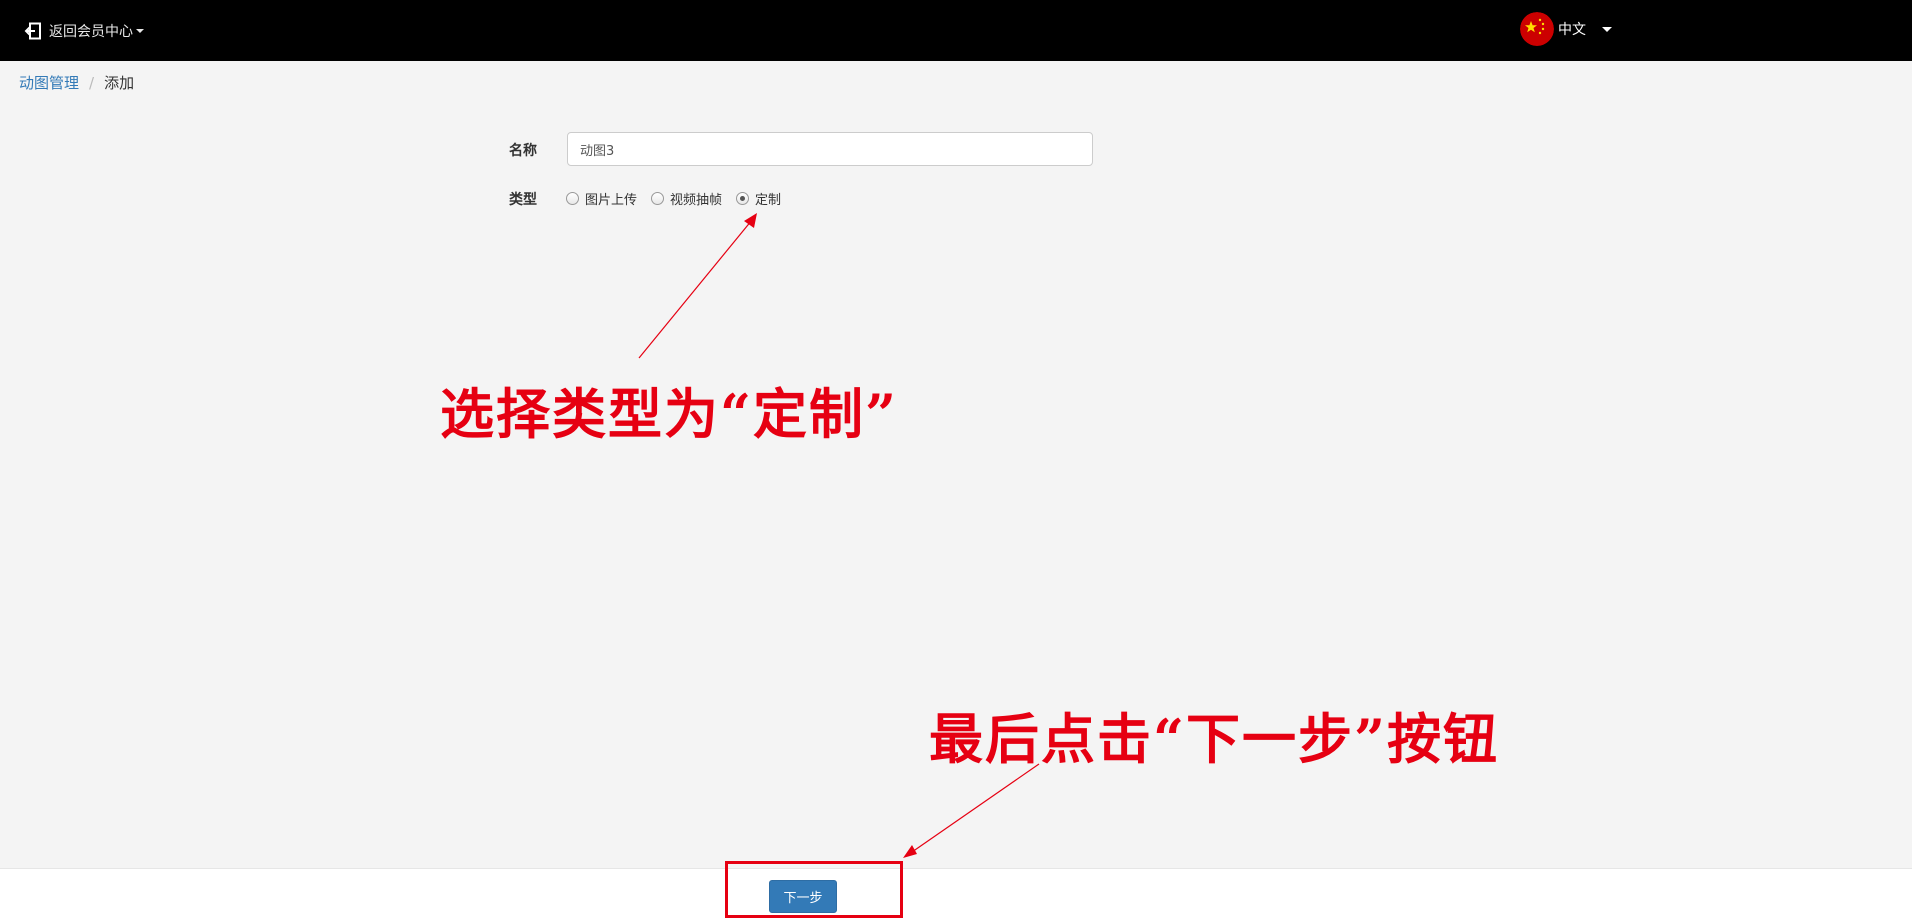  Describe the element at coordinates (49, 82) in the screenshot. I see `breadcrumb-gif-management-link: 动图管理` at that location.